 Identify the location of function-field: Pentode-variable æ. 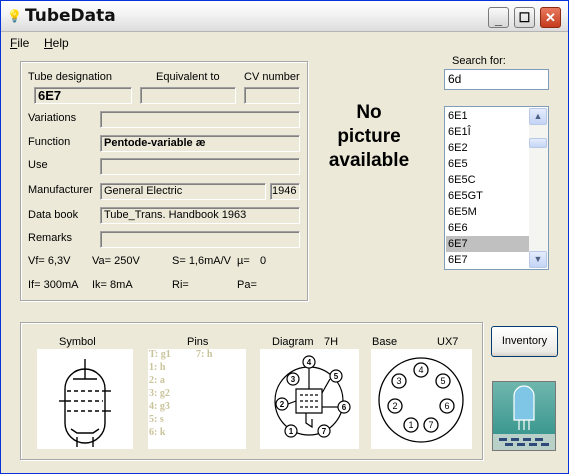
(200, 143).